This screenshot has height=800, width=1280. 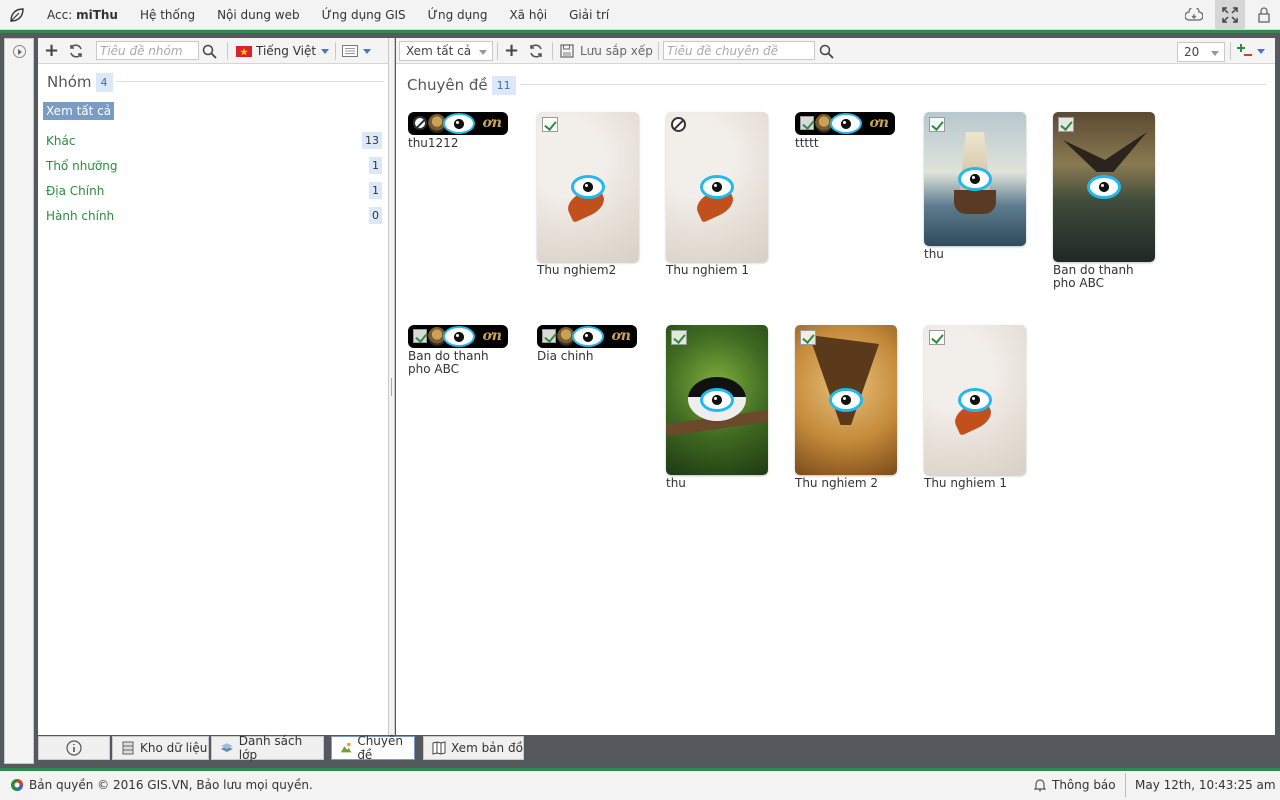 What do you see at coordinates (1194, 15) in the screenshot?
I see `cloud-sync-icon` at bounding box center [1194, 15].